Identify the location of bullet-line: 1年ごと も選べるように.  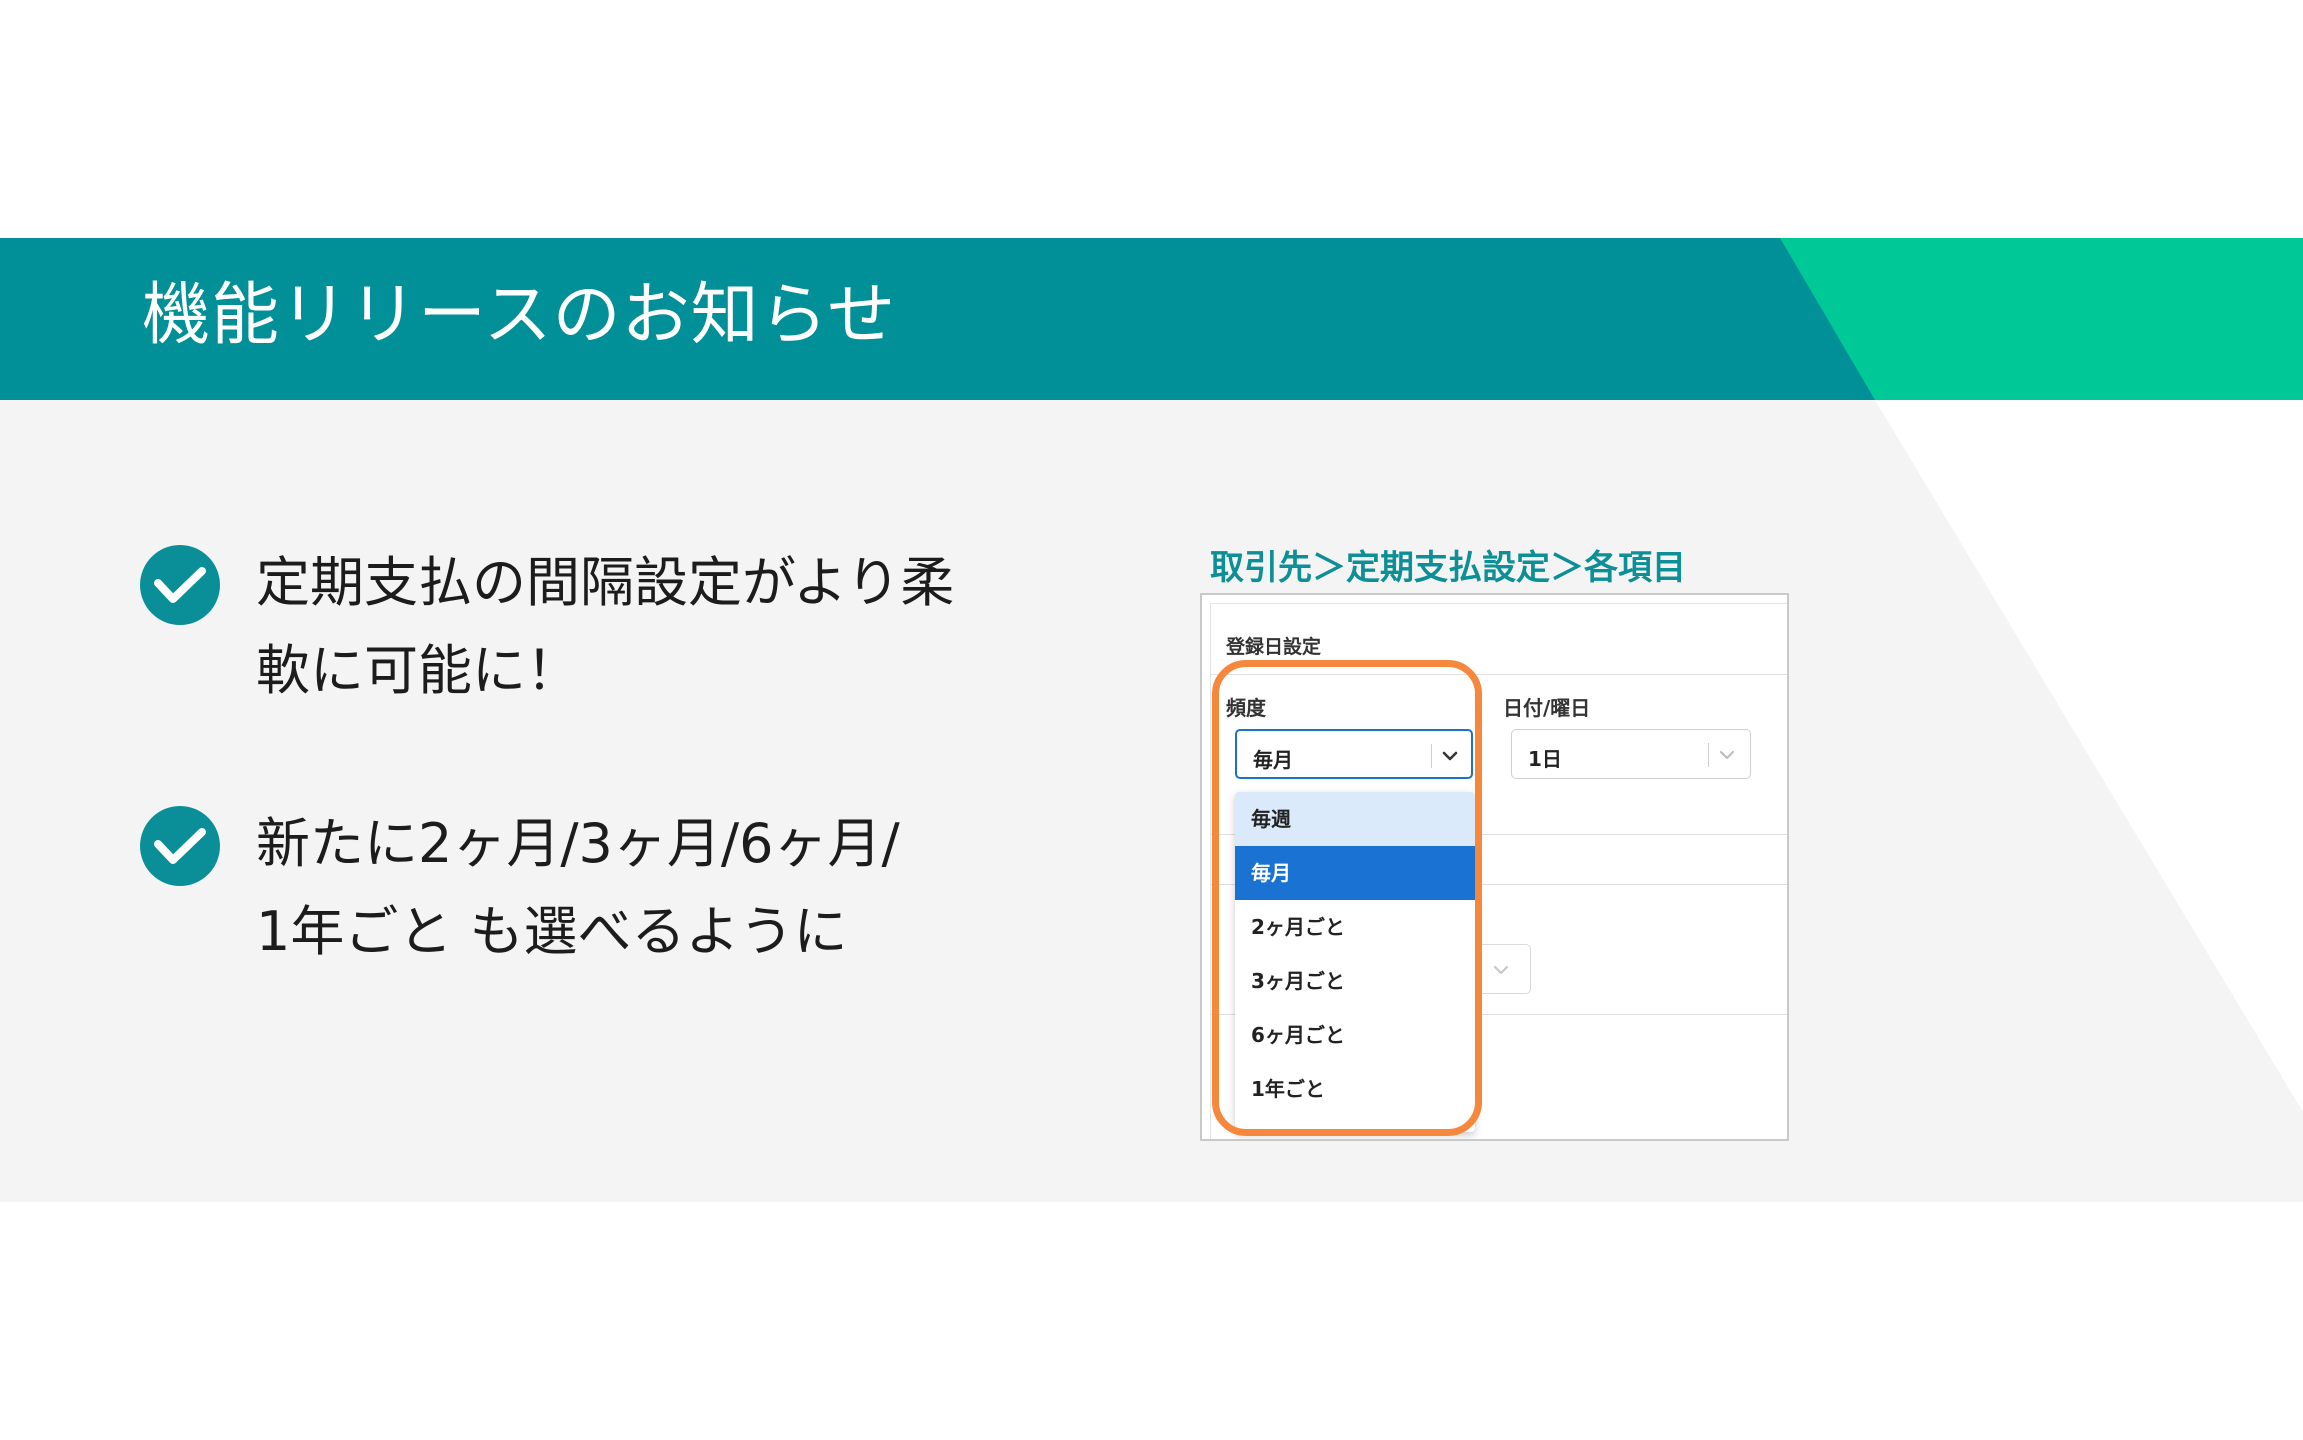
(552, 931).